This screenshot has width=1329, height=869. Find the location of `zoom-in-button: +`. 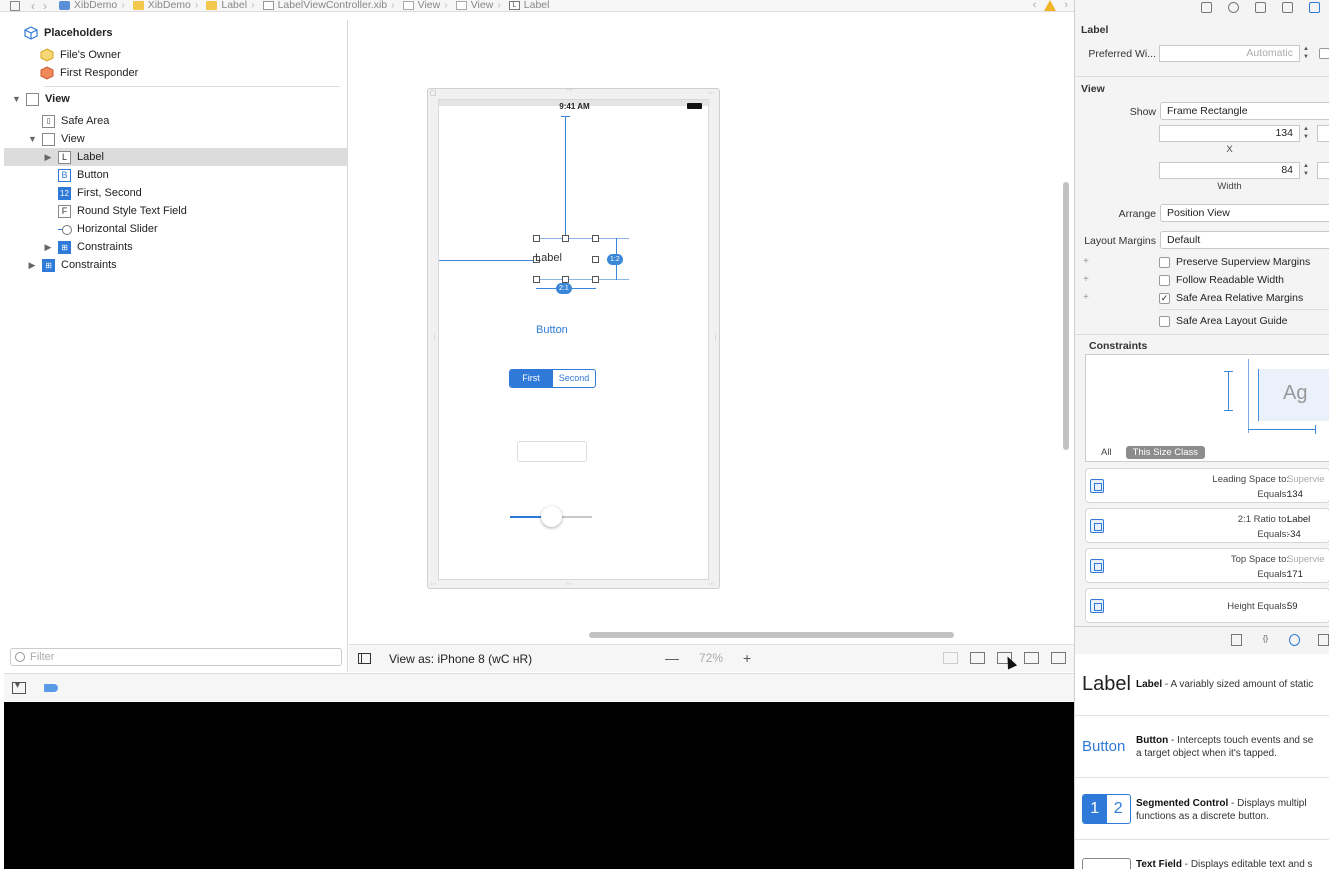

zoom-in-button: + is located at coordinates (747, 658).